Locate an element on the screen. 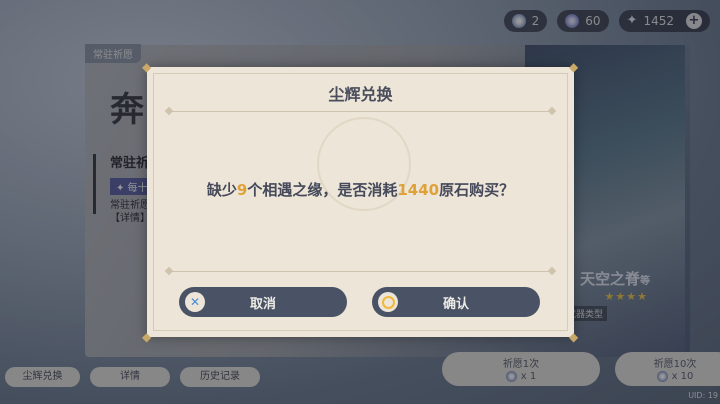 Image resolution: width=720 pixels, height=404 pixels. title-divider is located at coordinates (360, 111).